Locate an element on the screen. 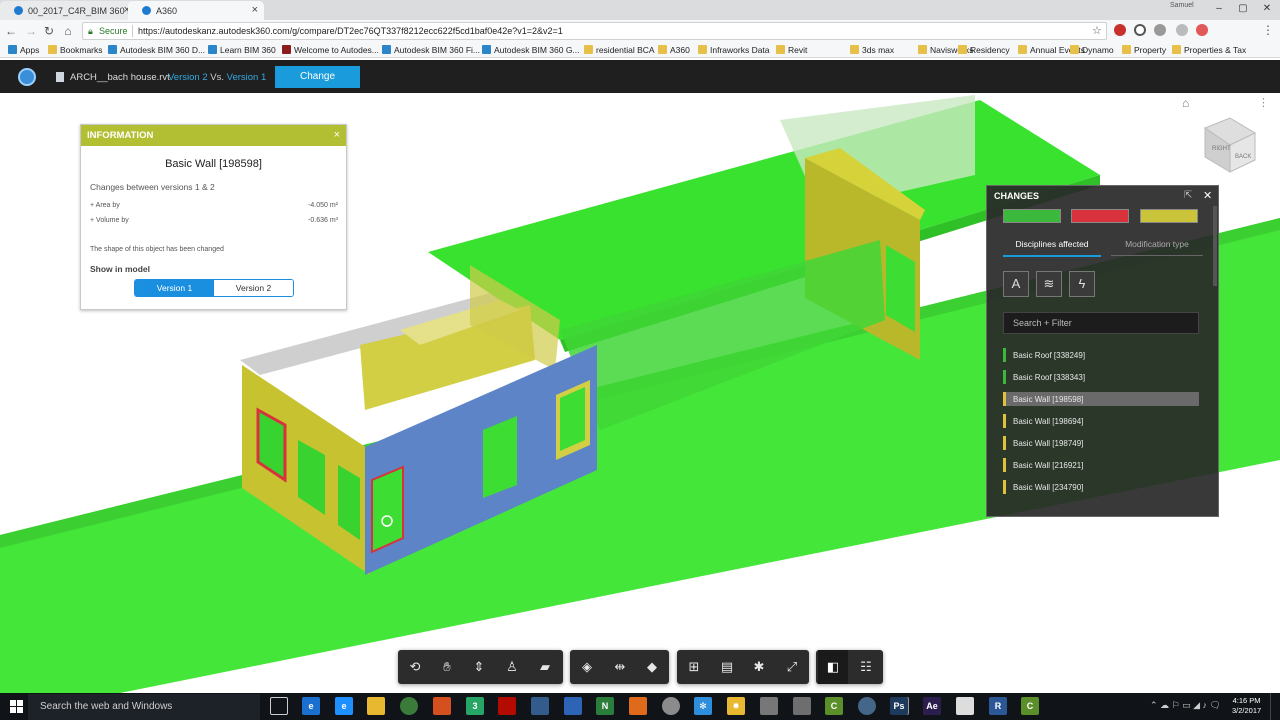 Image resolution: width=1280 pixels, height=720 pixels. structure-icon: ≋ is located at coordinates (1049, 284).